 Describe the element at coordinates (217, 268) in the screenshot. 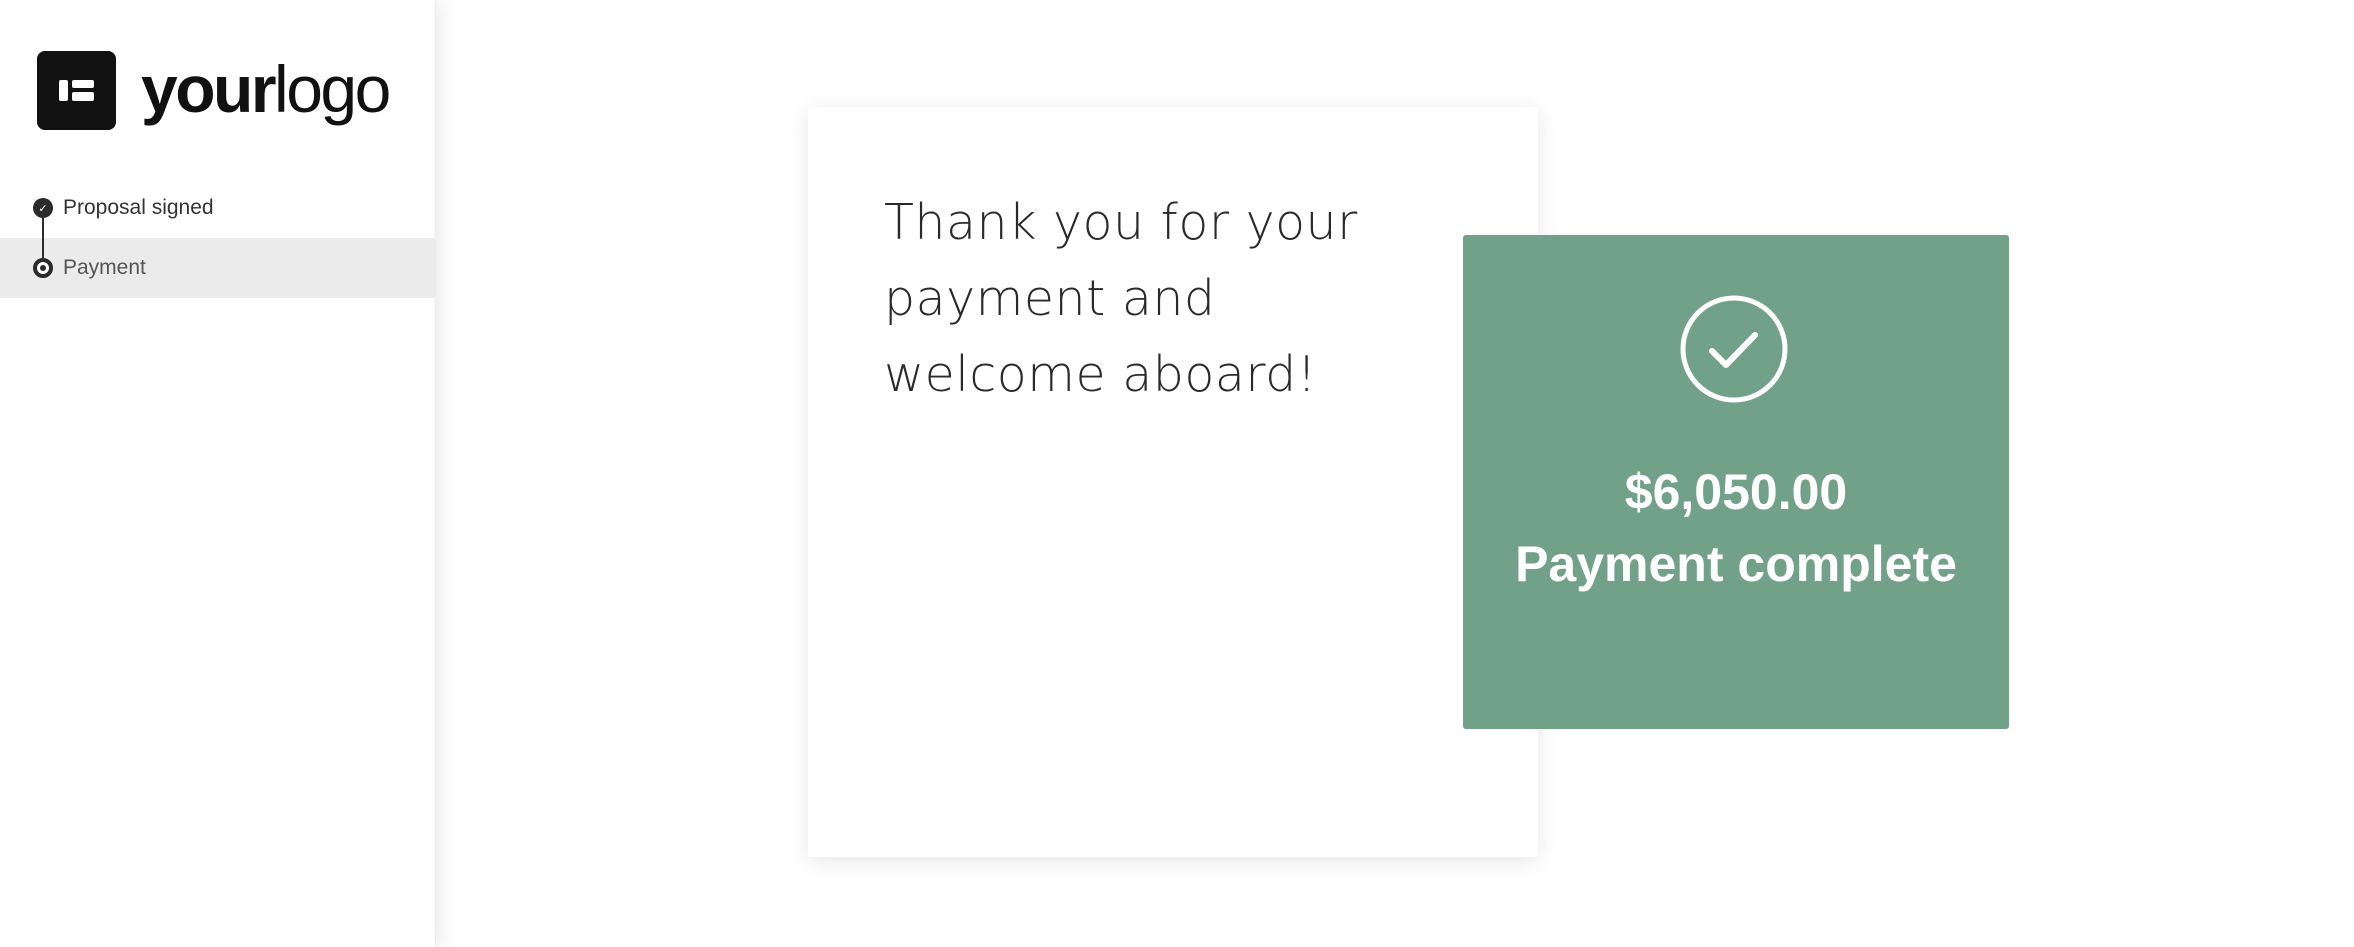

I see `step-payment: Payment` at that location.